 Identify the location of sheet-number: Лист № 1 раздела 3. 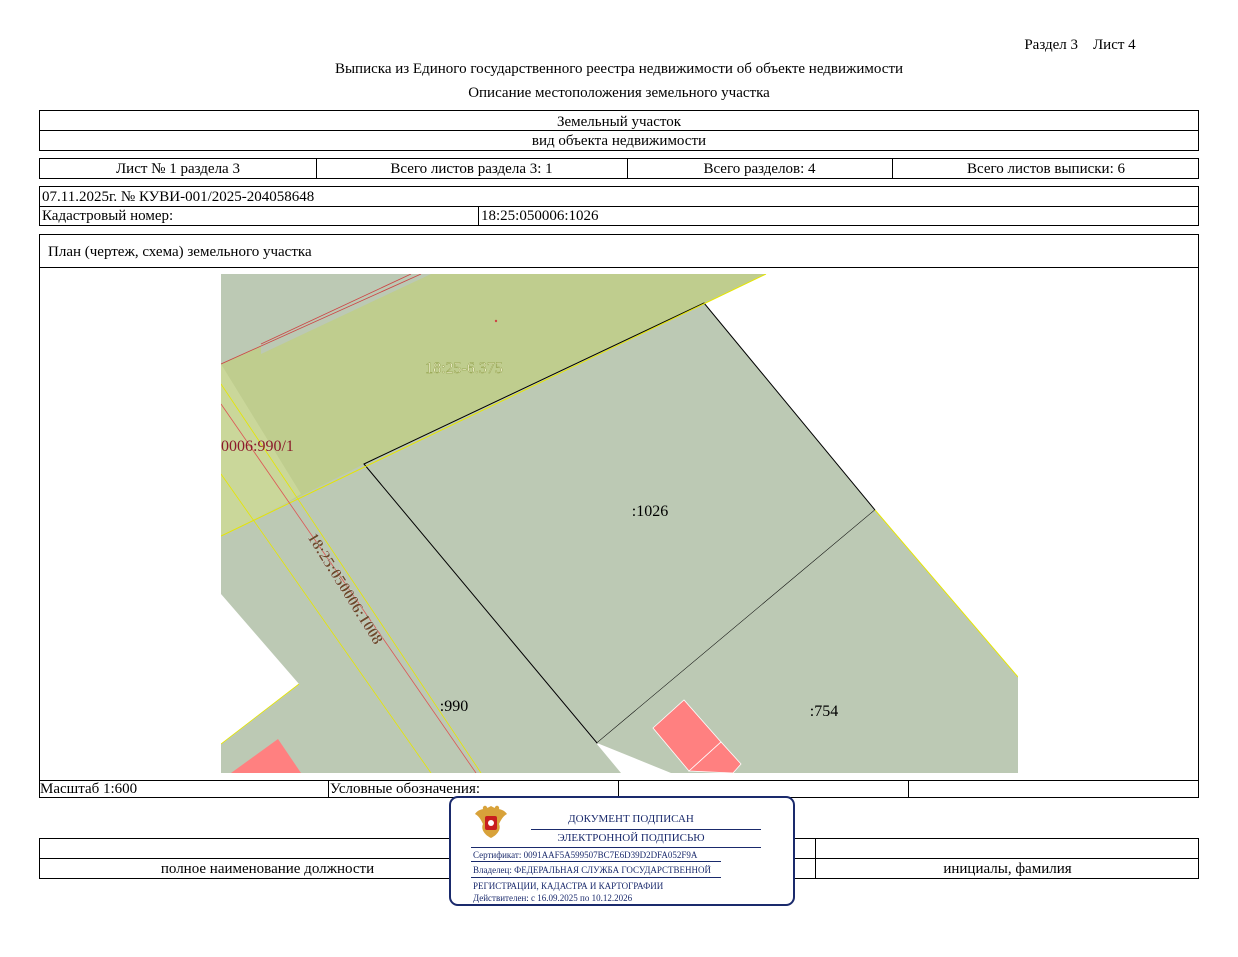
(178, 169).